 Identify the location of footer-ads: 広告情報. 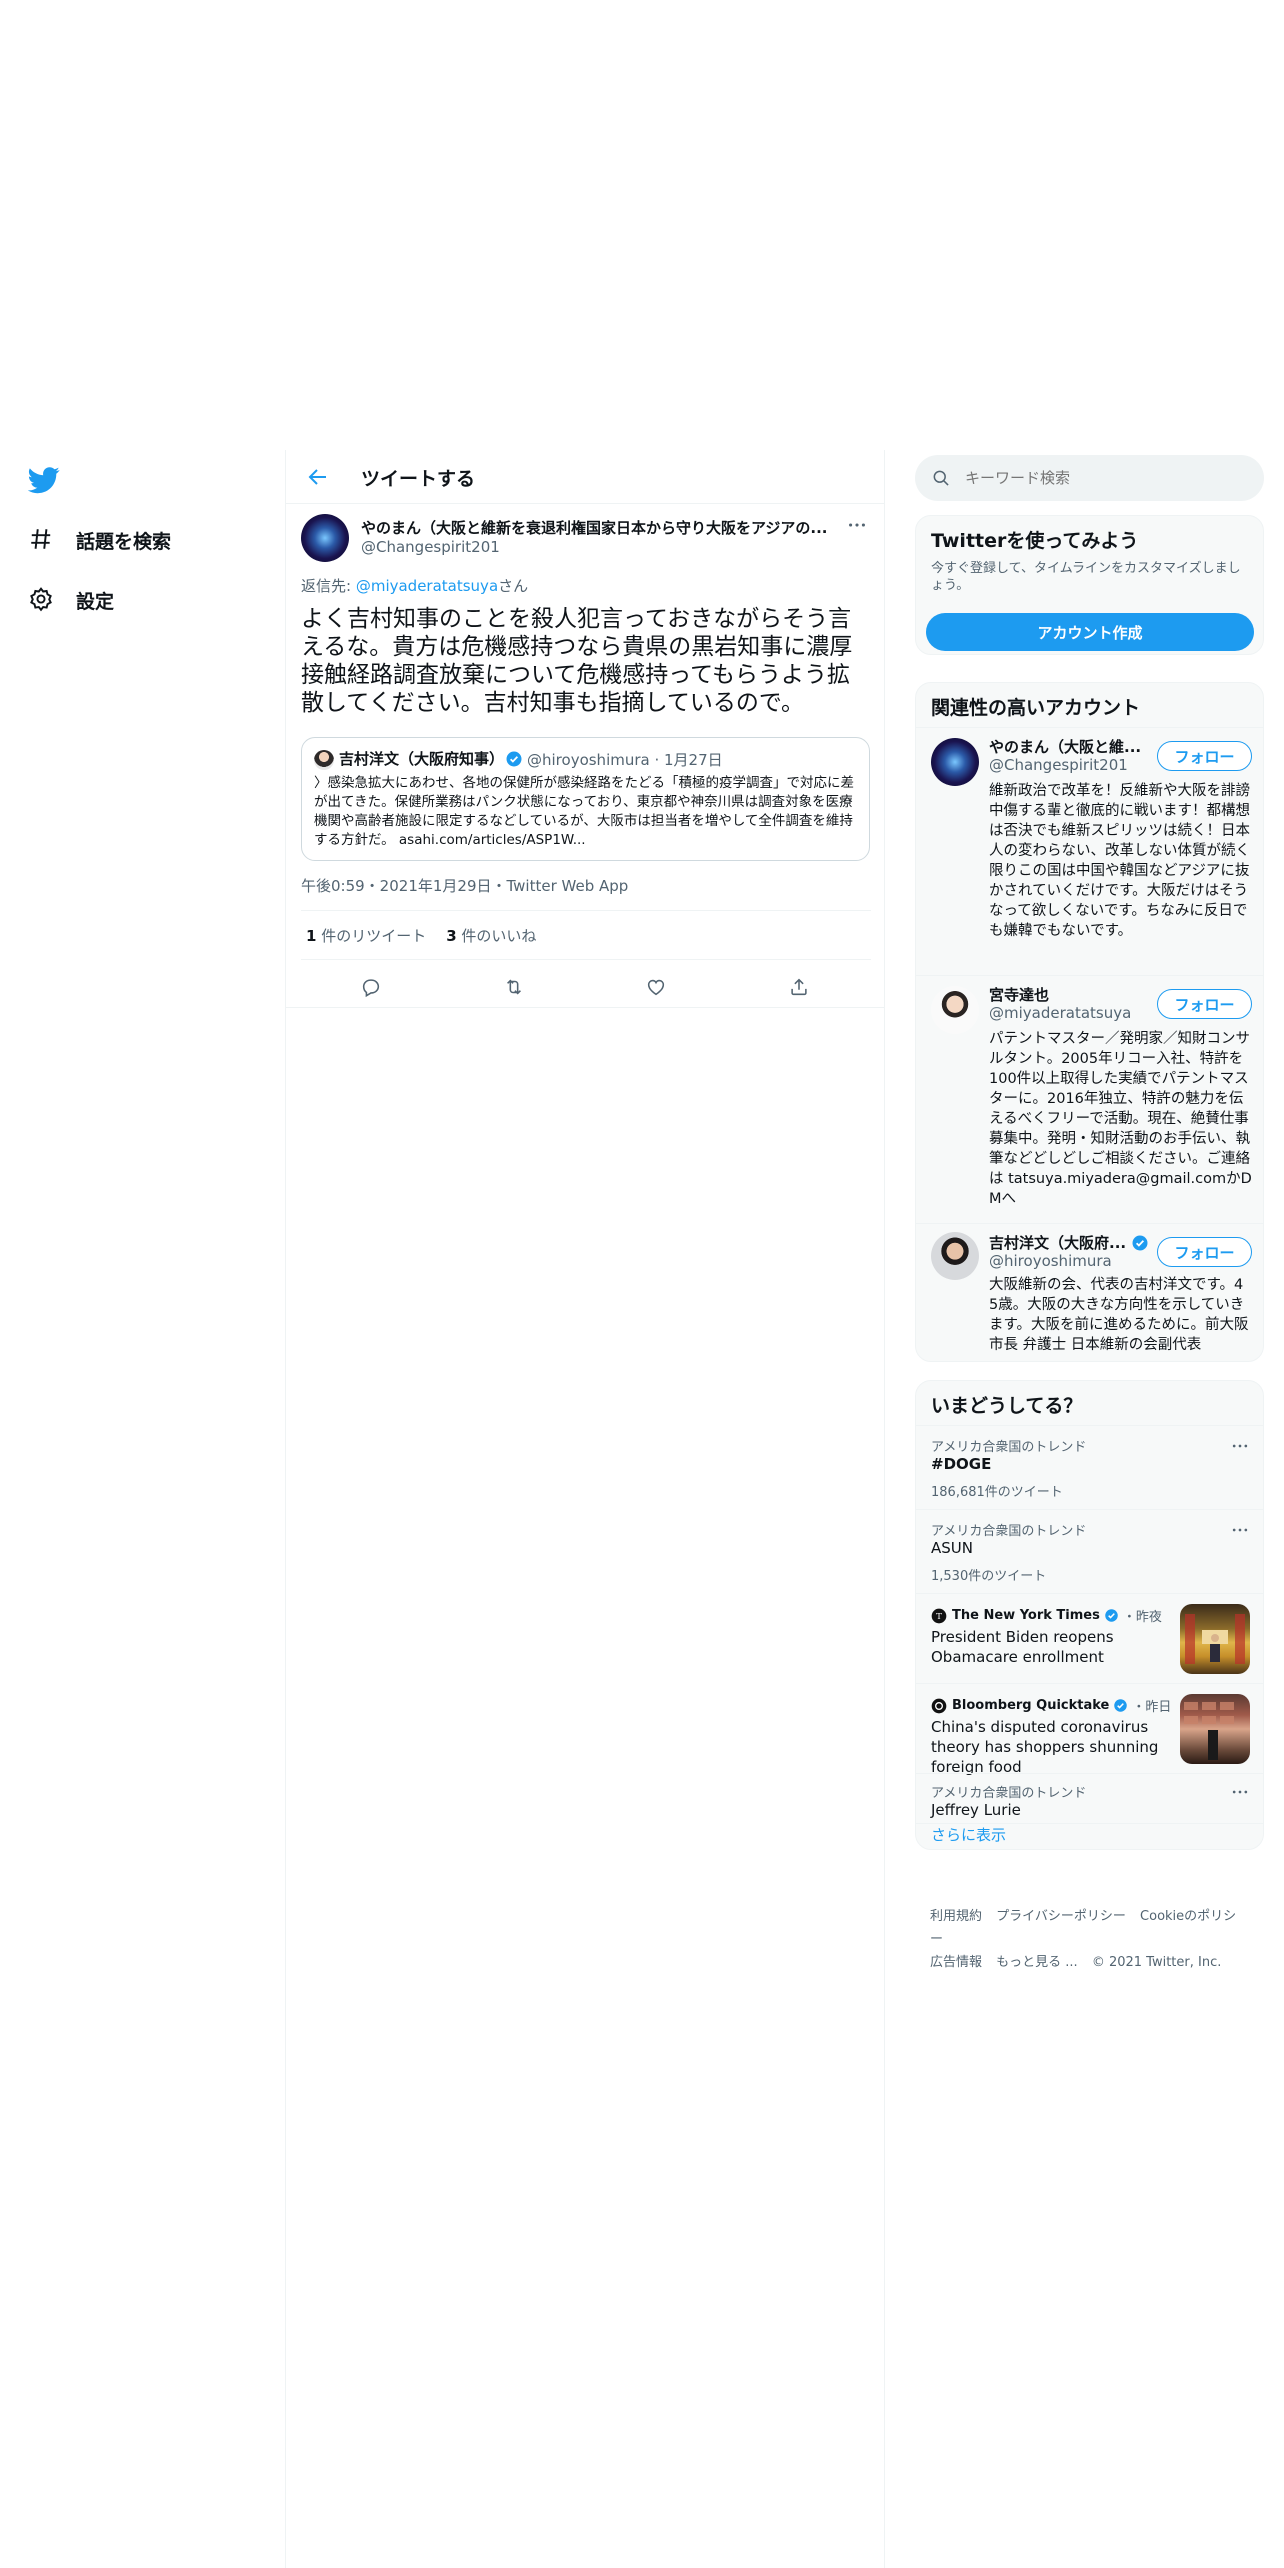
(956, 1962).